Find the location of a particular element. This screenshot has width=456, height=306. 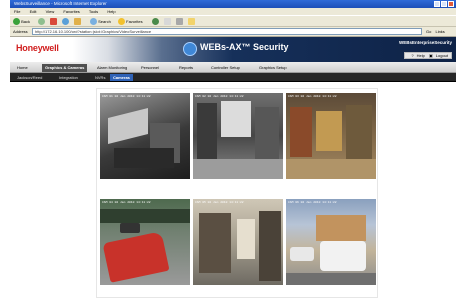

logout-icon: ▣ is located at coordinates (430, 55).